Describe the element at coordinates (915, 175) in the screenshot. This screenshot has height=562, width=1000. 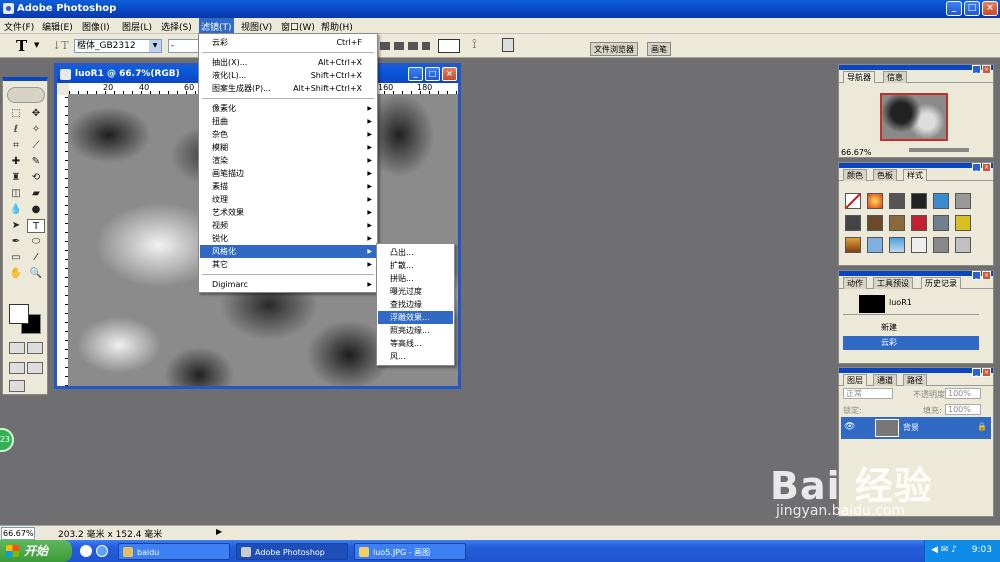
I see `tab-styles: 样式` at that location.